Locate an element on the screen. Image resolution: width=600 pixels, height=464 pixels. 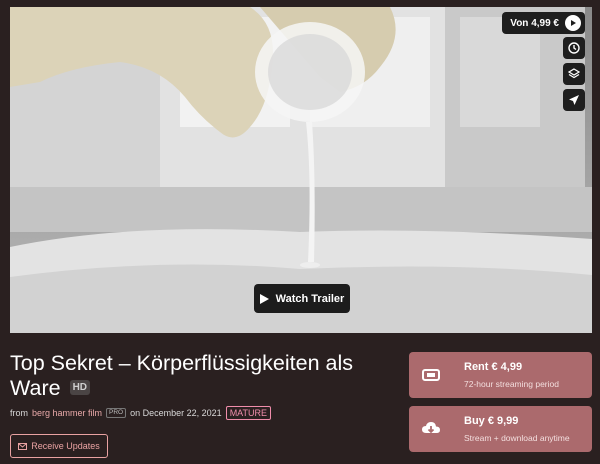
clock-icon is located at coordinates (574, 48).